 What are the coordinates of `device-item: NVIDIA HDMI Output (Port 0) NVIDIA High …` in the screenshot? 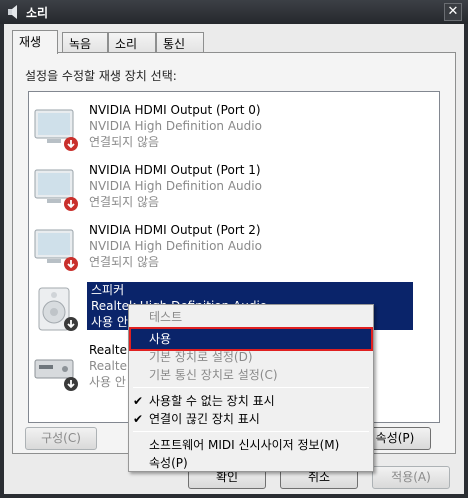 It's located at (234, 128).